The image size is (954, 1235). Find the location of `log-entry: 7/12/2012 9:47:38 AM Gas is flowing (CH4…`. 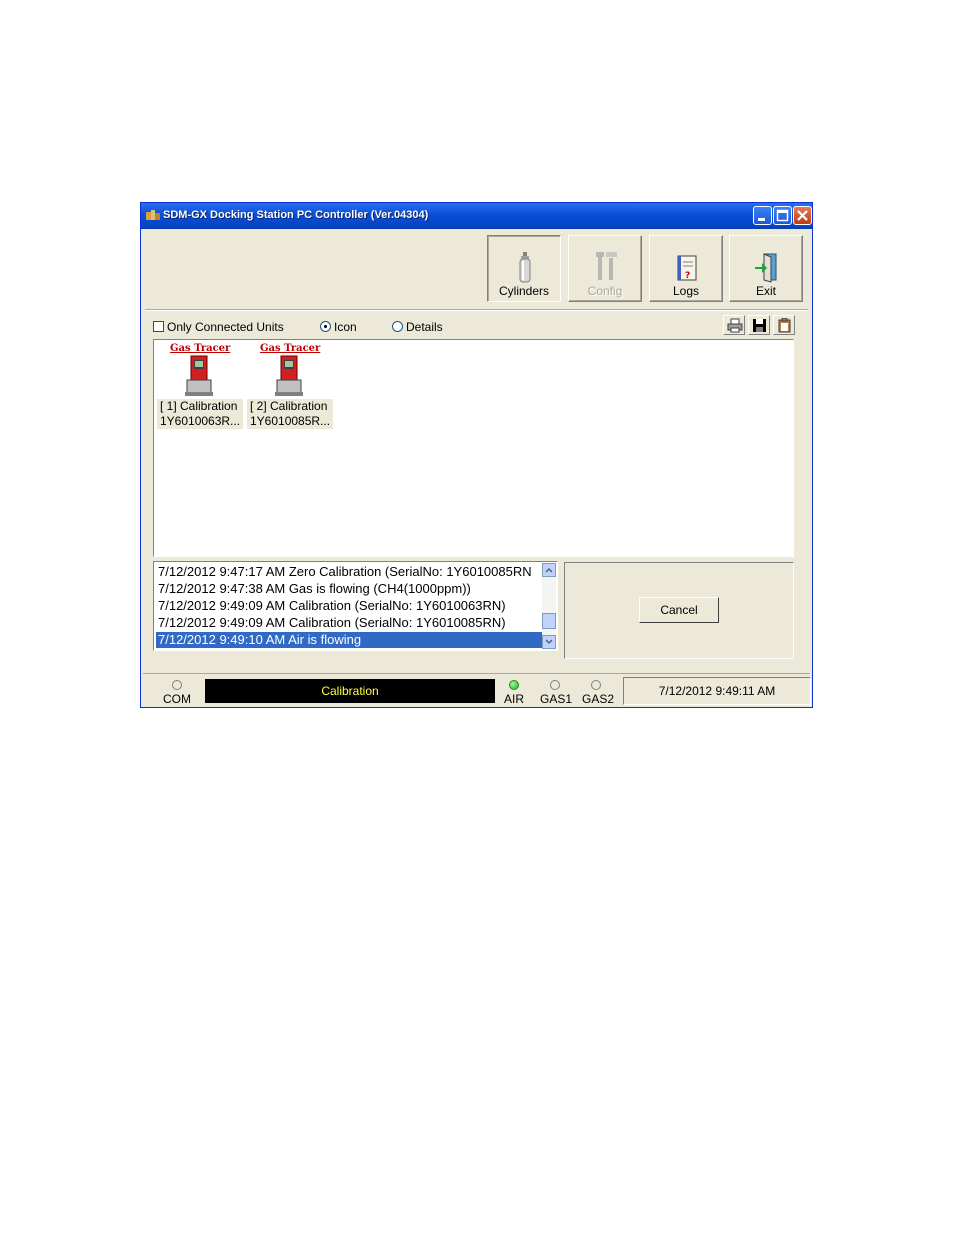

log-entry: 7/12/2012 9:47:38 AM Gas is flowing (CH4… is located at coordinates (349, 589).